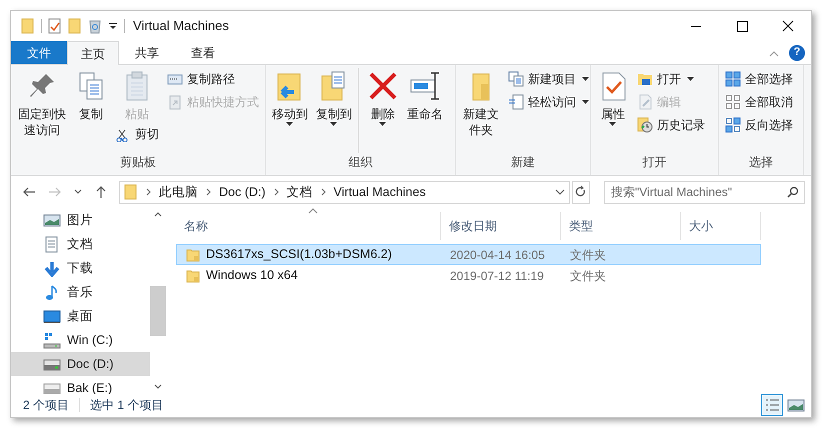 Image resolution: width=824 pixels, height=429 pixels. I want to click on file-row: DS3617xs_SCSI(1.03b+DSM6.2) 2020-04-14 16:05 文件夹, so click(468, 254).